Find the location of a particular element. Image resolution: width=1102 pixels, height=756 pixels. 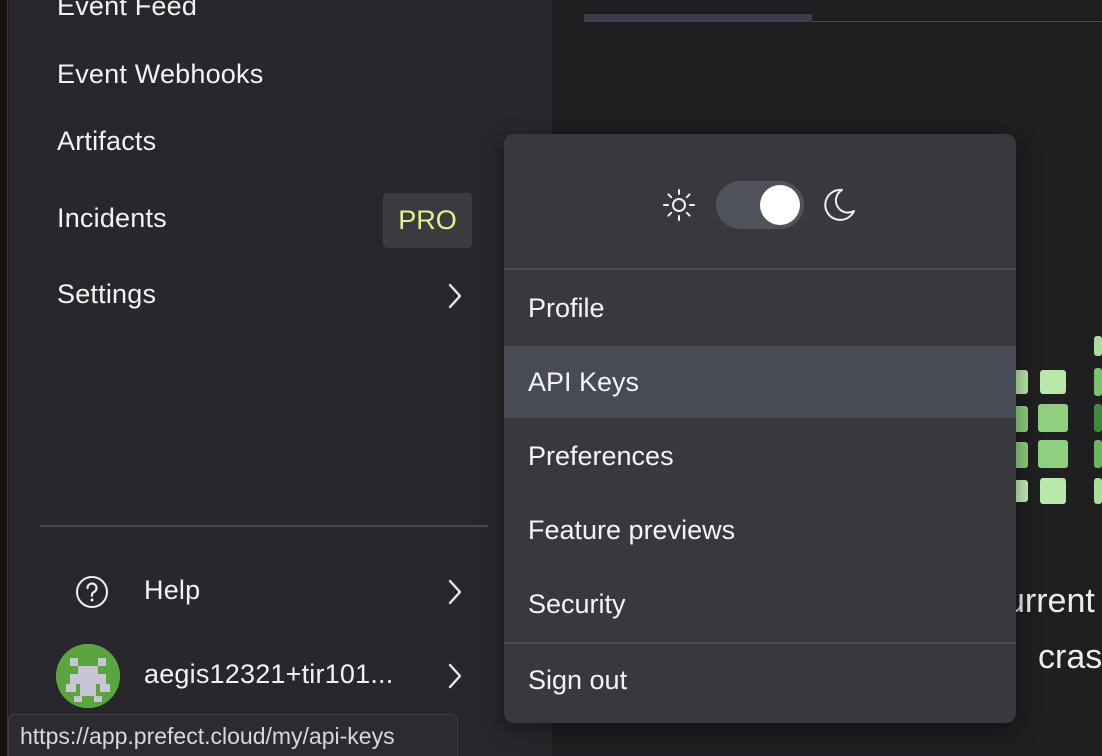

moon-icon is located at coordinates (839, 205).